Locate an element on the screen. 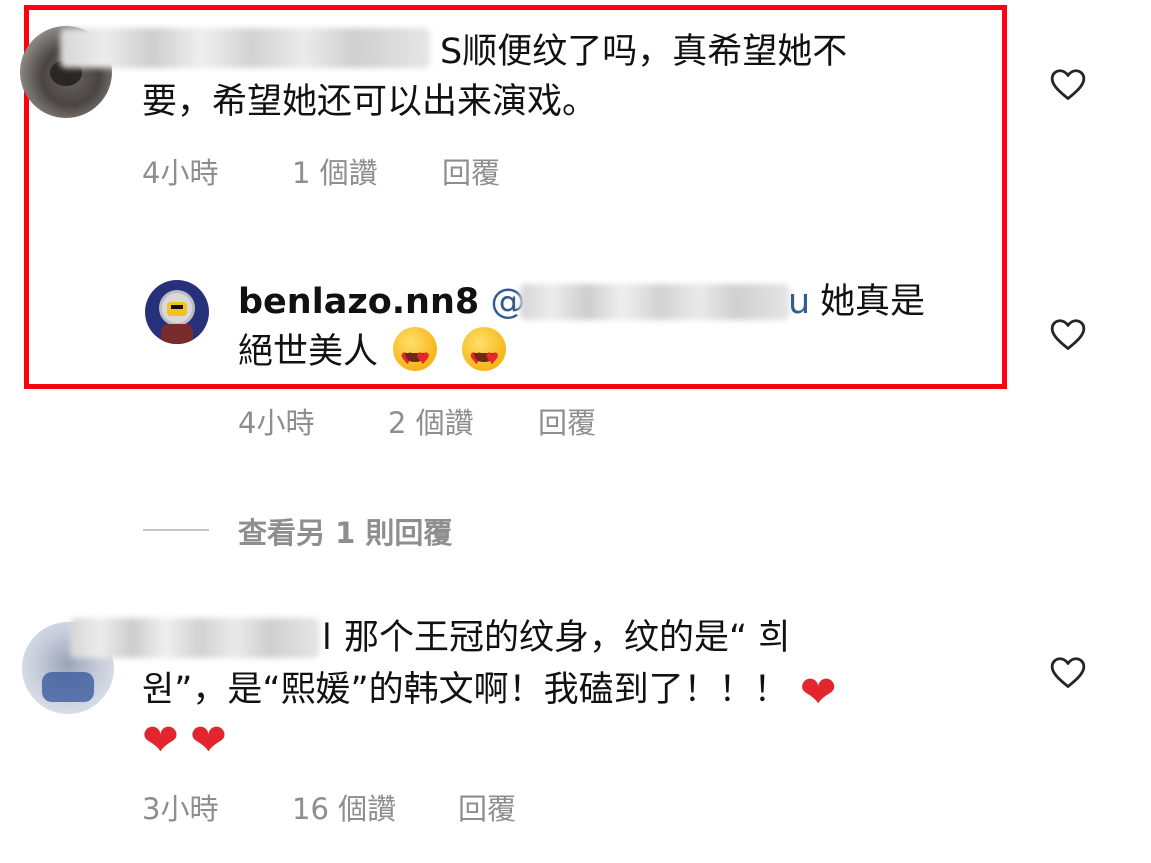  comment-text-line: S顺便纹了吗，真希望她不 is located at coordinates (644, 52).